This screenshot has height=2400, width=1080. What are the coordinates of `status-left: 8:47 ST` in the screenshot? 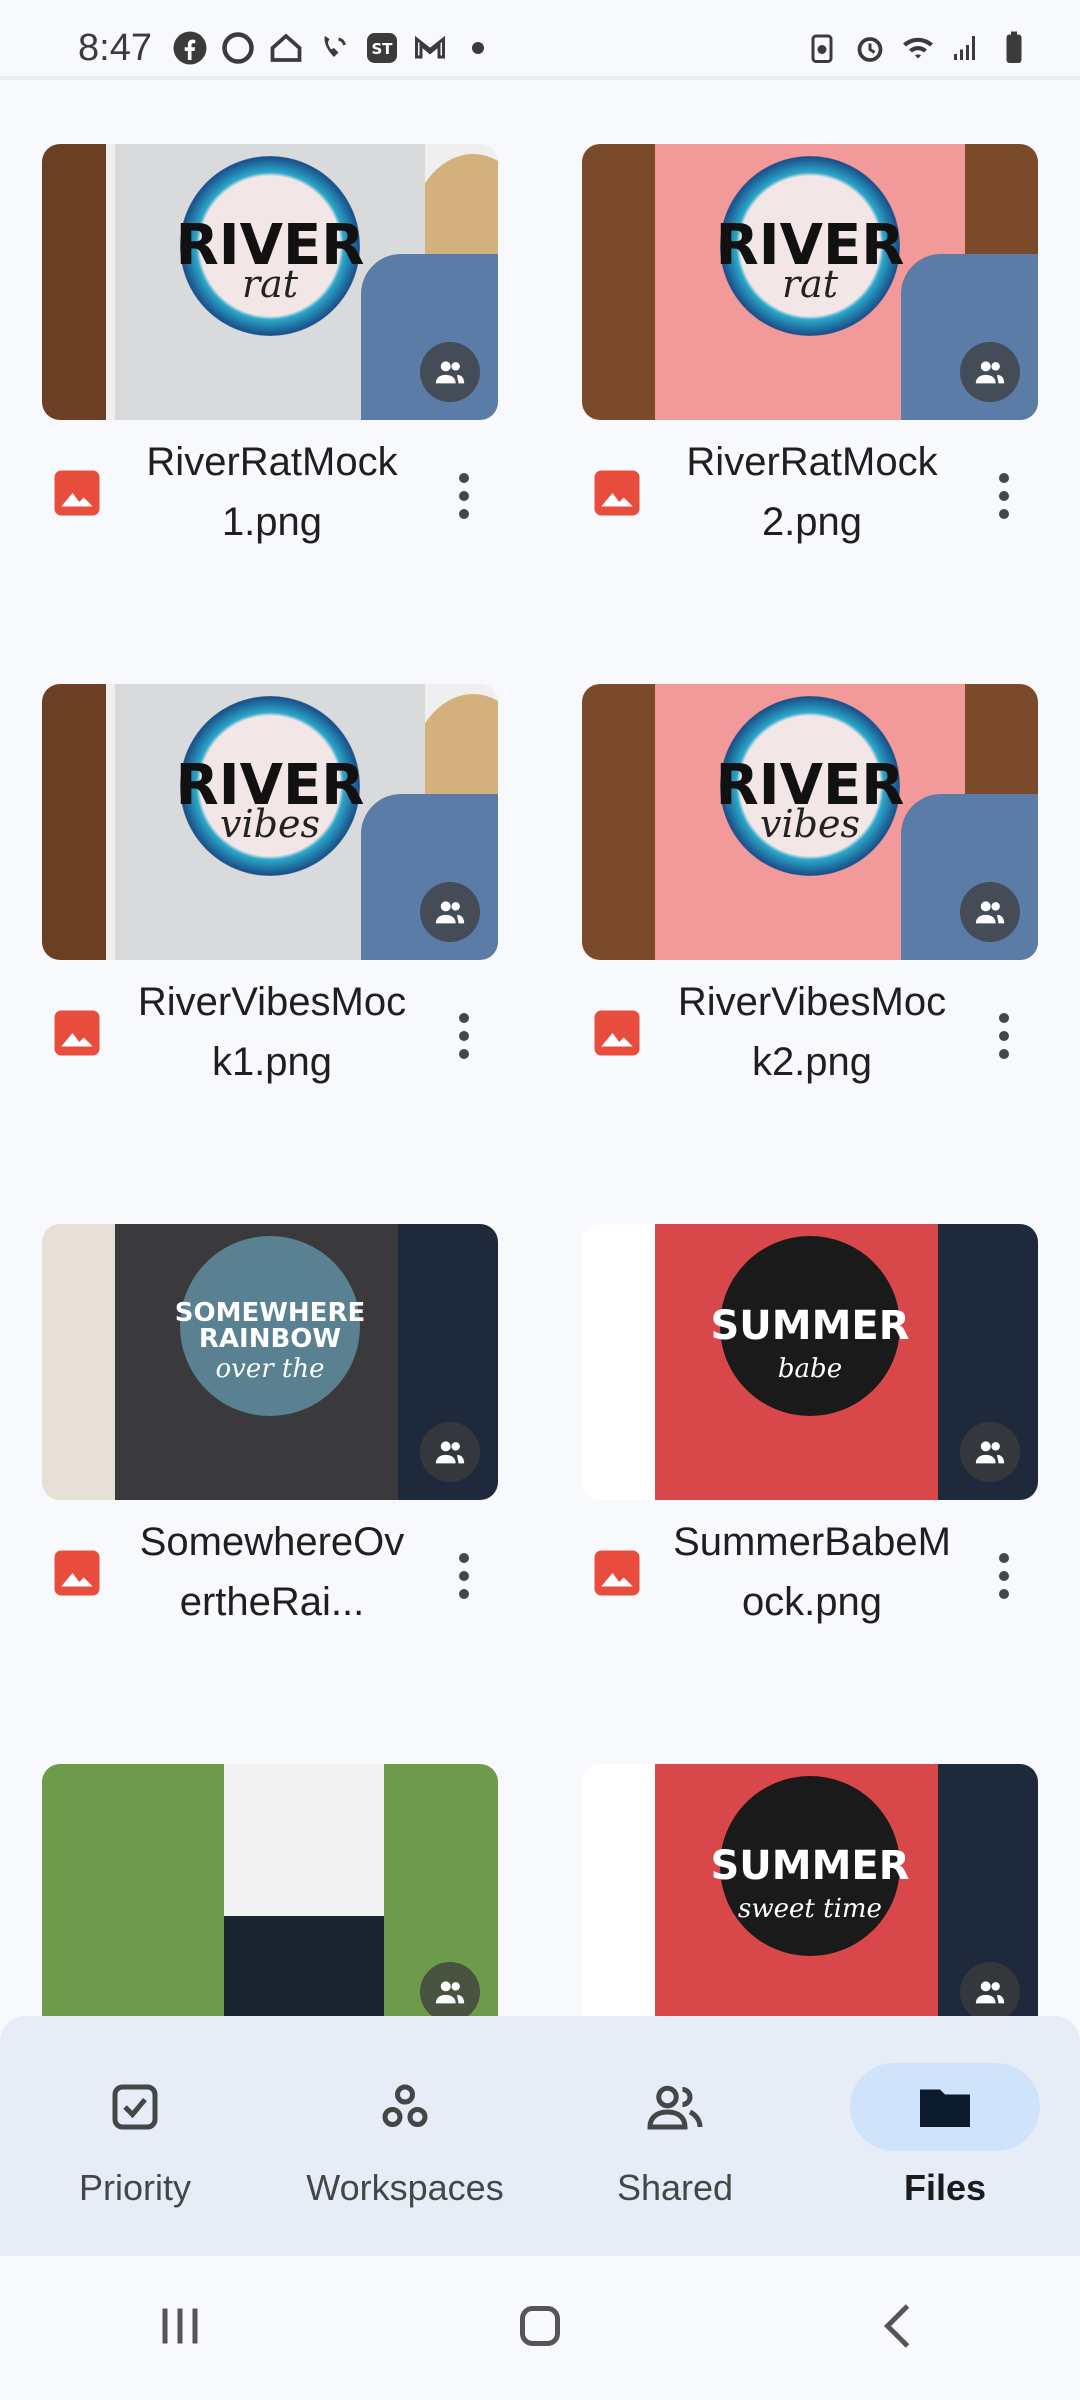 It's located at (287, 48).